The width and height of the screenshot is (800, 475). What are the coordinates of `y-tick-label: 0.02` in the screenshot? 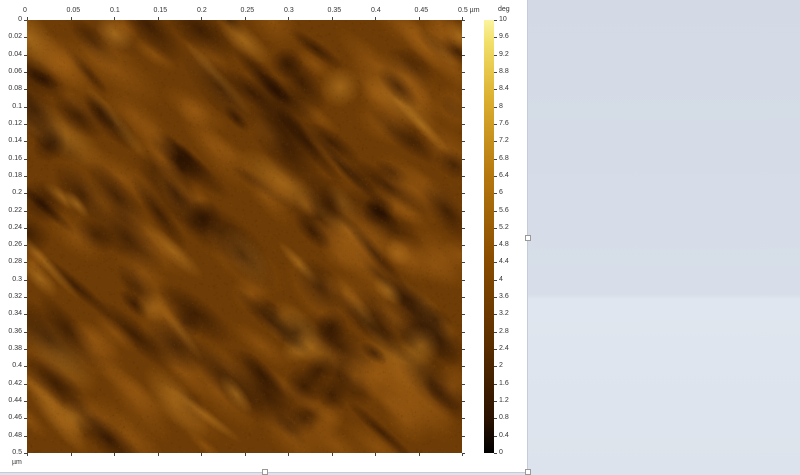 It's located at (15, 37).